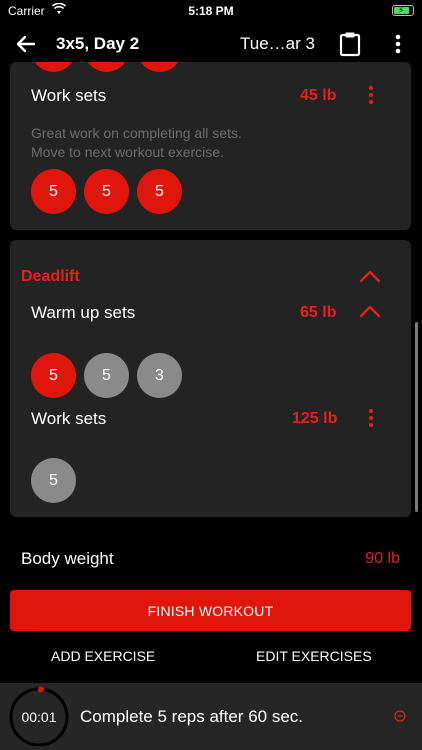  I want to click on work-sets-weight: 45 lb, so click(318, 96).